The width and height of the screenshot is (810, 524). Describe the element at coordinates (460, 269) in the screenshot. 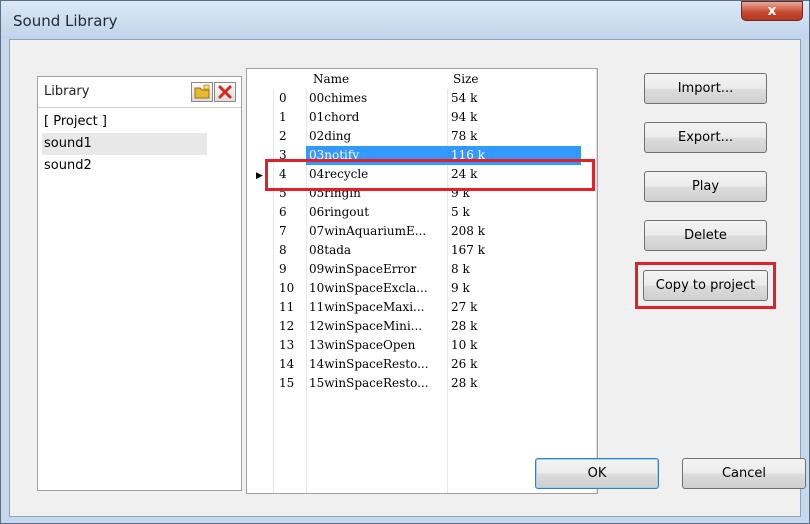

I see `row-size-cell: 8 k` at that location.